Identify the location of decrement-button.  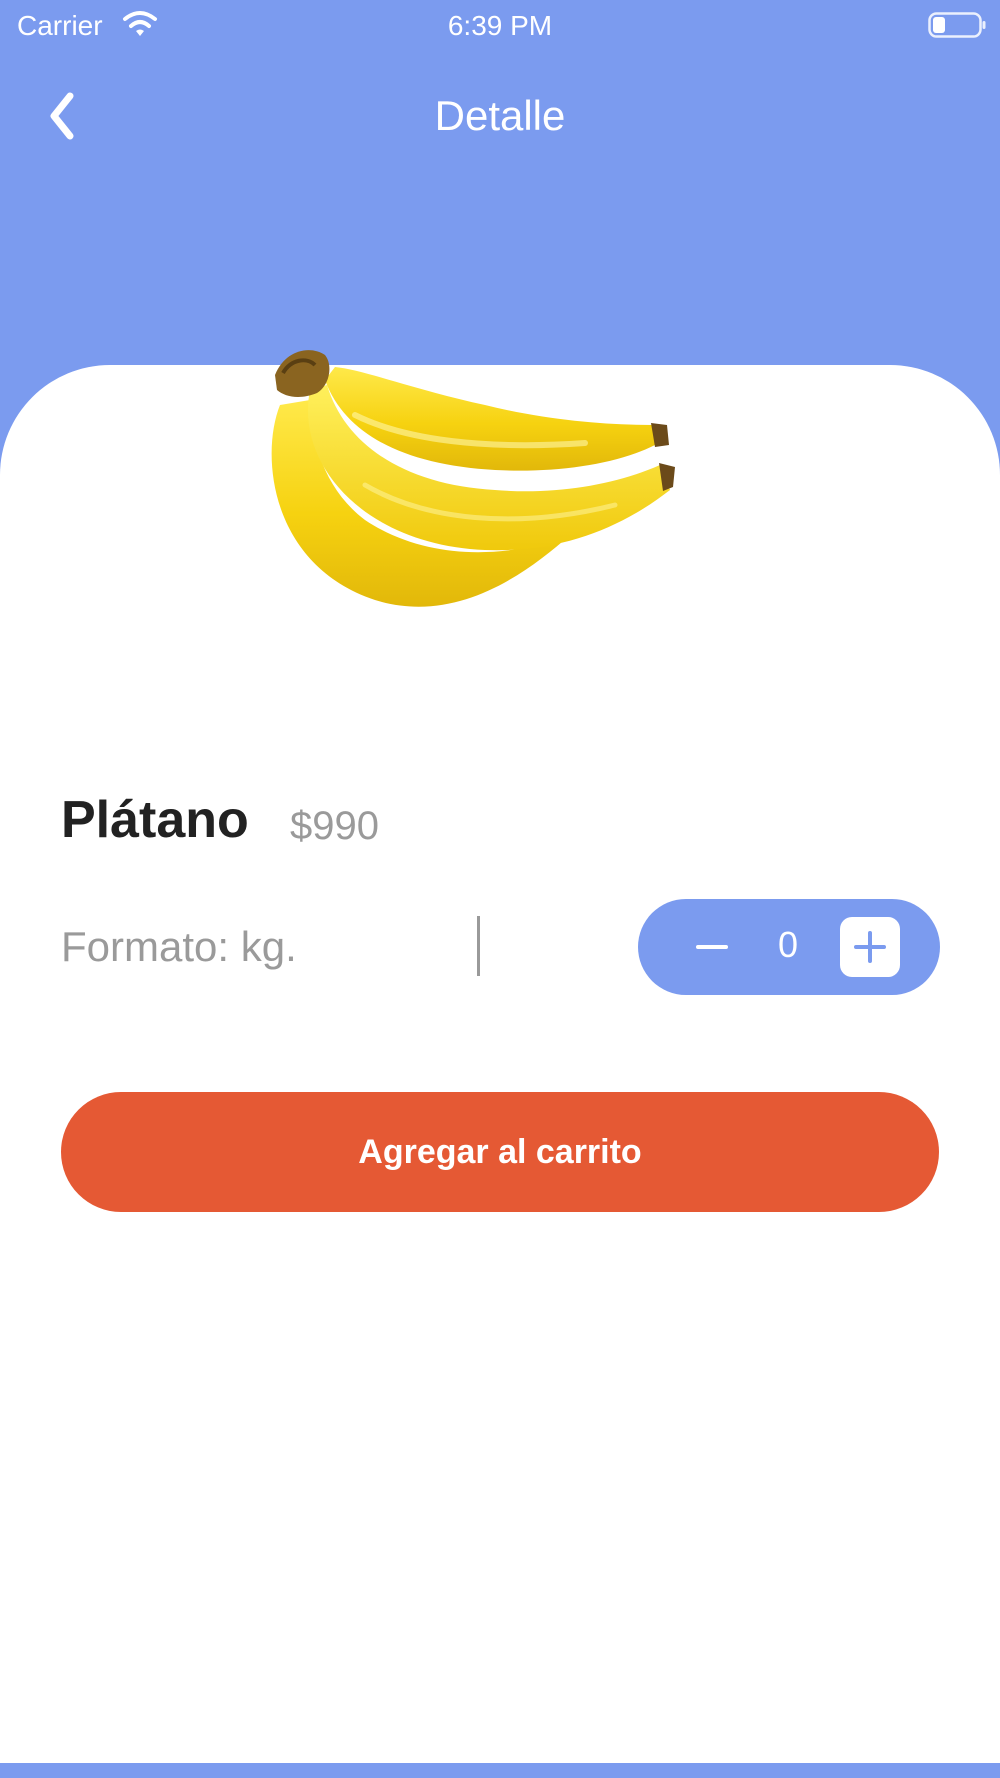
(712, 947).